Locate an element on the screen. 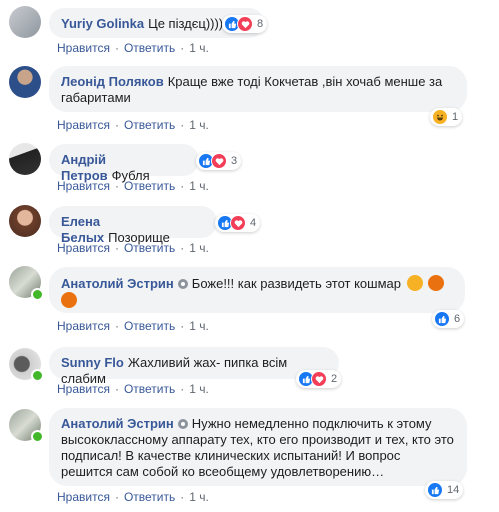  reaction-summary: 2 is located at coordinates (319, 379).